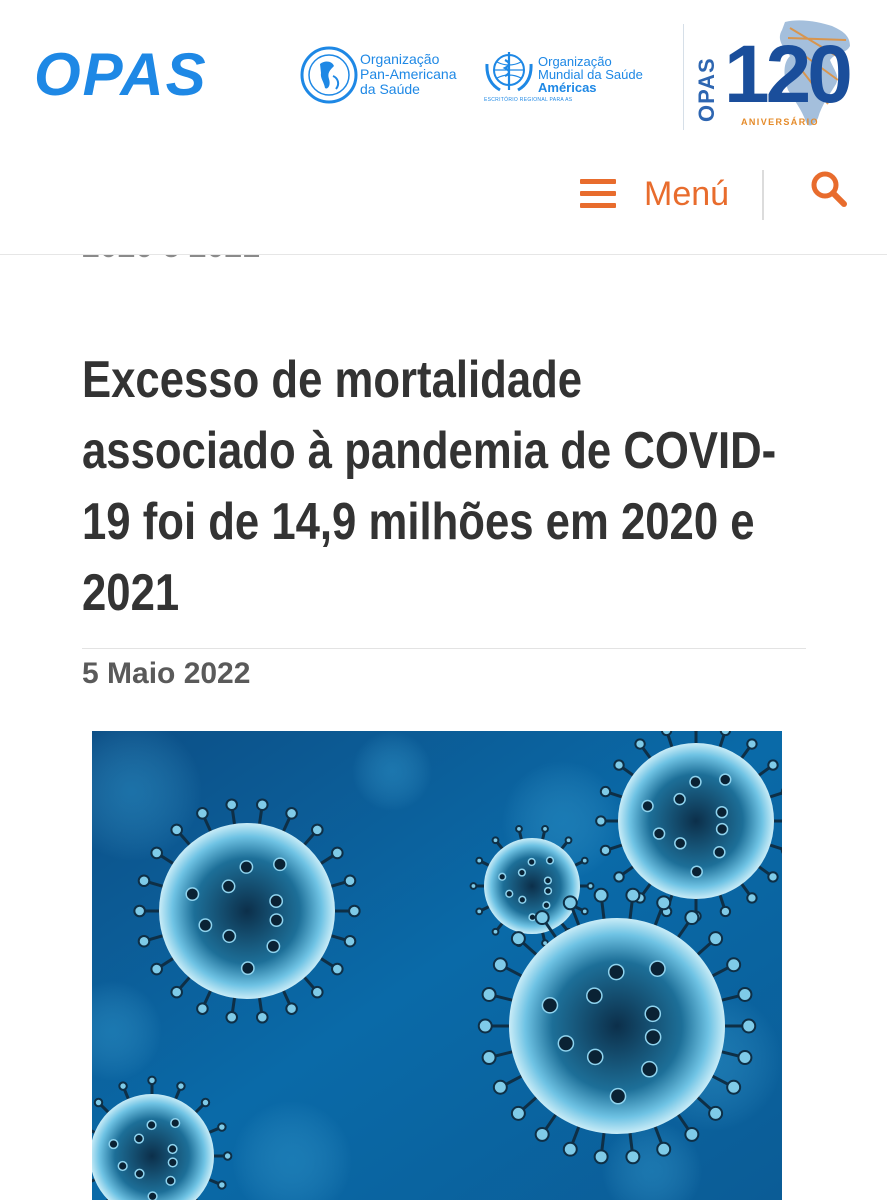 The image size is (887, 1200). Describe the element at coordinates (590, 74) in the screenshot. I see `who-name: Organização Mundial da Saúde Américas` at that location.